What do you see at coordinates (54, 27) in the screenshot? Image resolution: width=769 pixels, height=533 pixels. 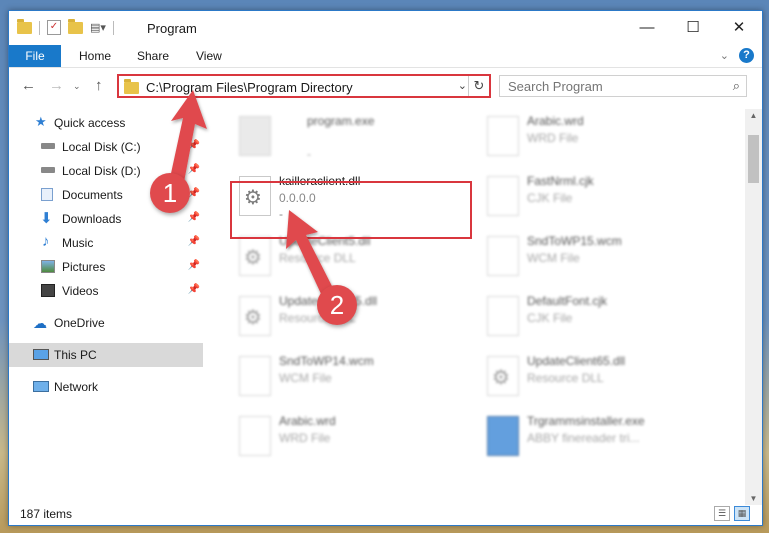 I see `properties-icon: ✓` at bounding box center [54, 27].